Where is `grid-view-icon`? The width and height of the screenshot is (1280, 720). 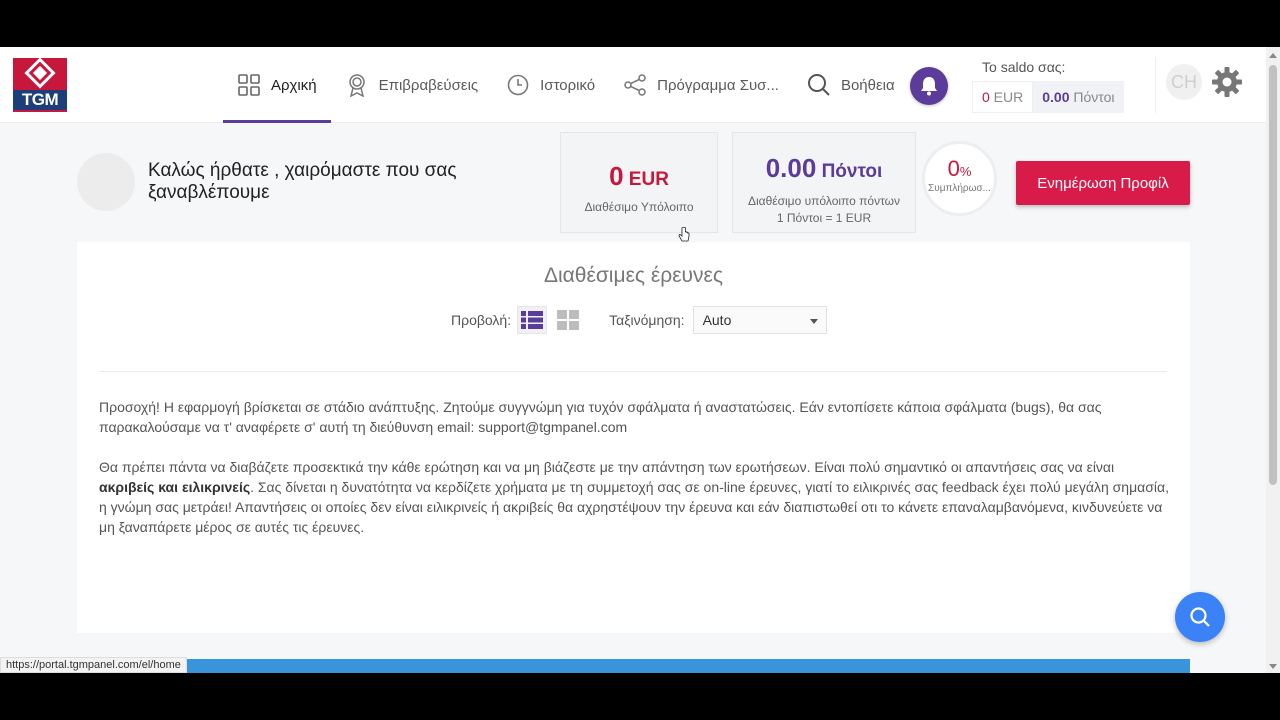 grid-view-icon is located at coordinates (568, 320).